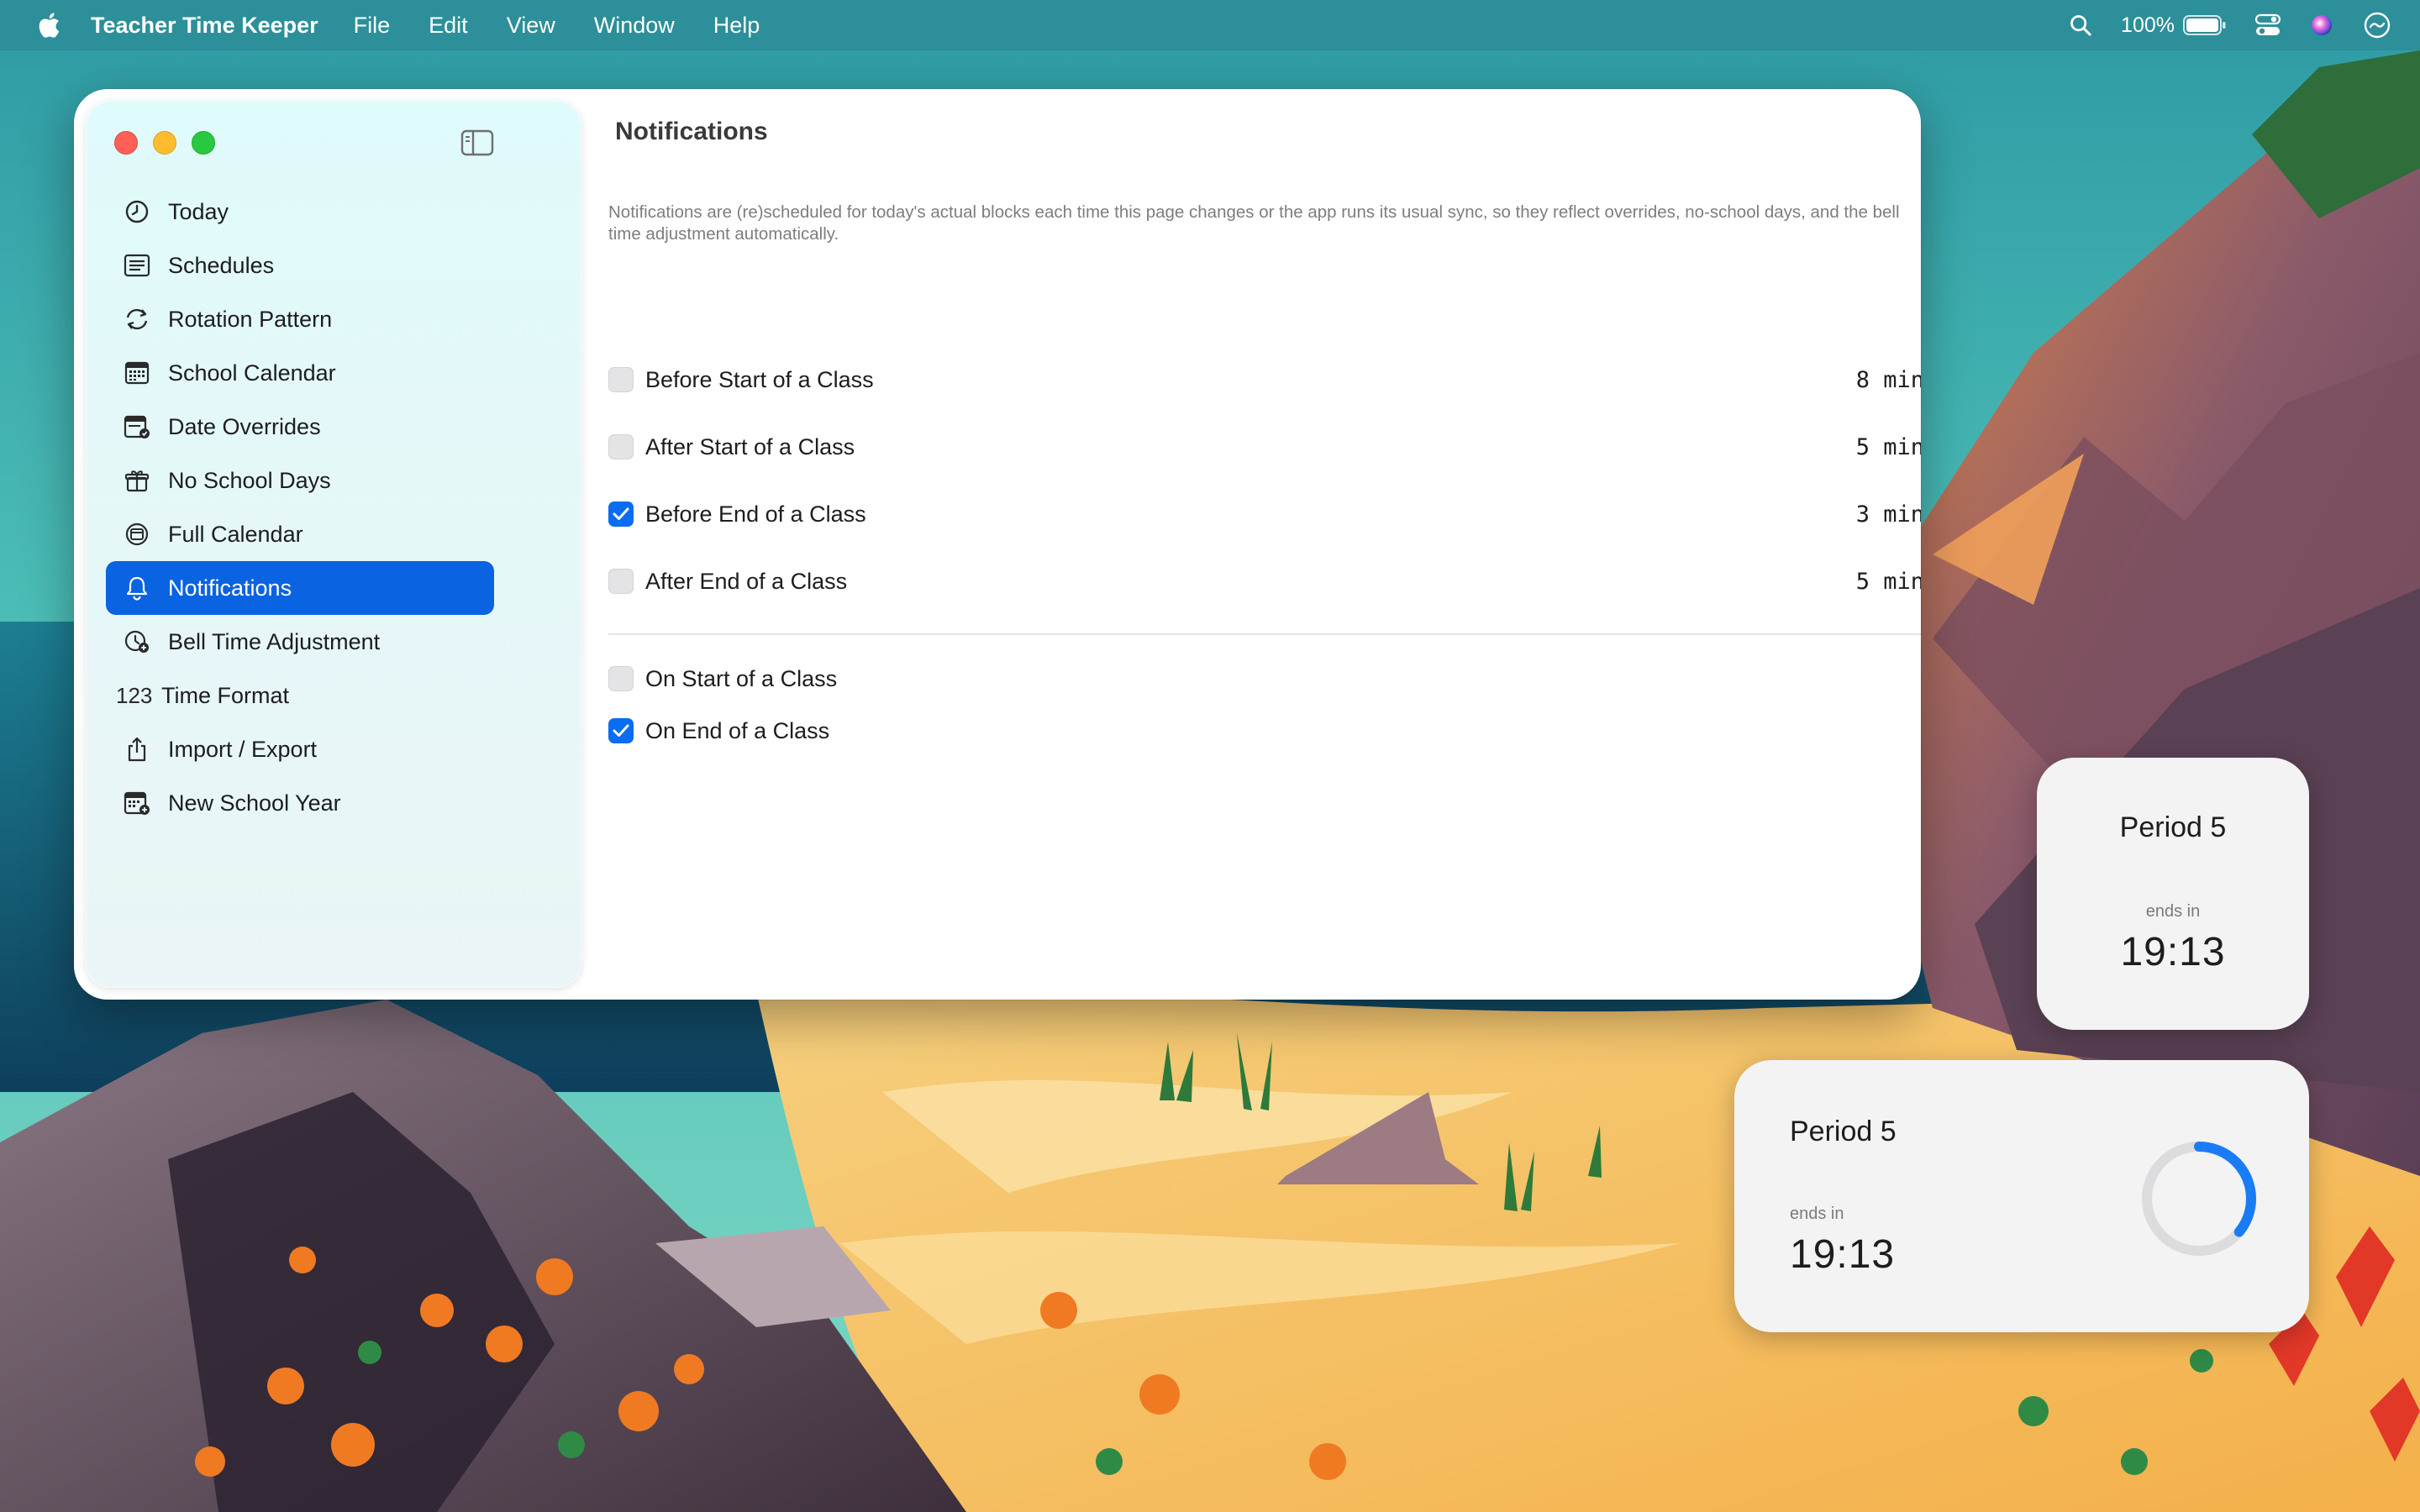 Image resolution: width=2420 pixels, height=1512 pixels. Describe the element at coordinates (137, 641) in the screenshot. I see `clock-adjust-icon` at that location.